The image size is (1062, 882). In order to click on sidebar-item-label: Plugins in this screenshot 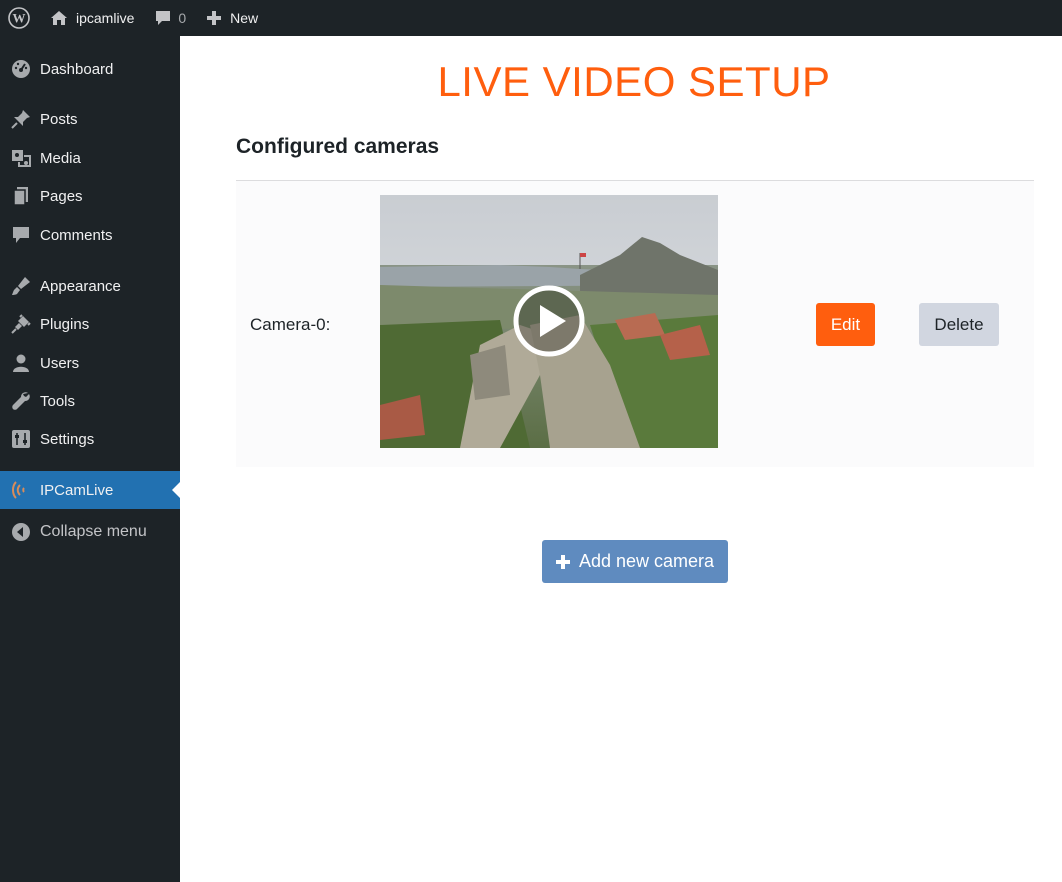, I will do `click(65, 324)`.